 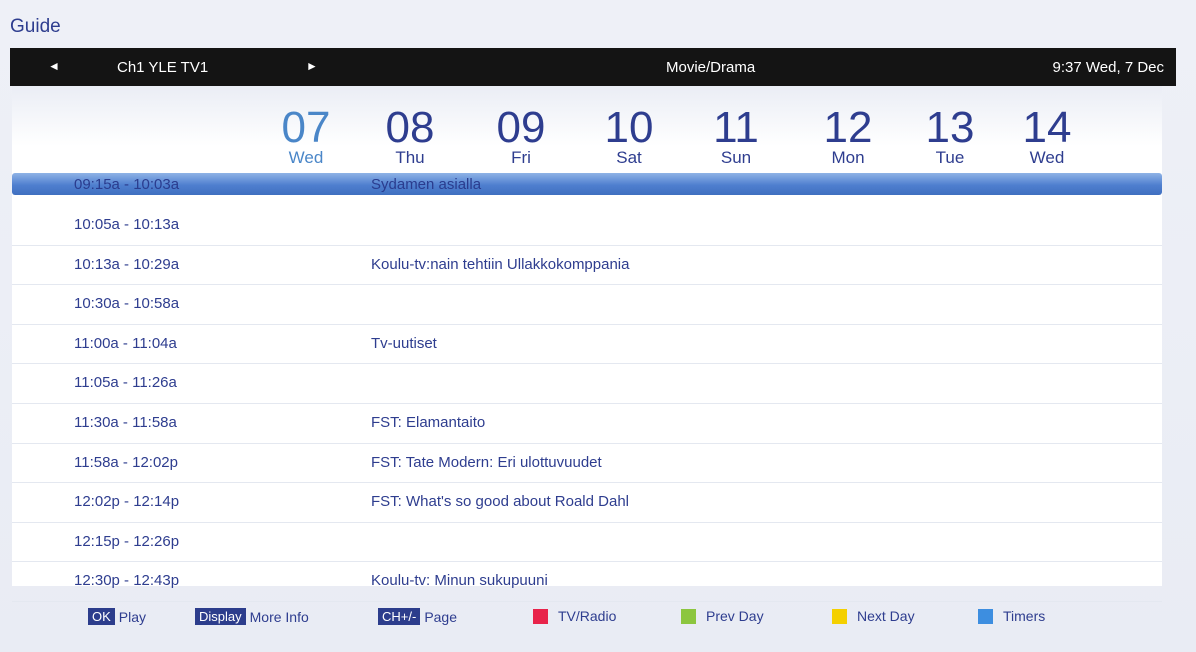 I want to click on row-program: Koulu-tv:nain tehtiin Ullakkokomppania, so click(x=500, y=264).